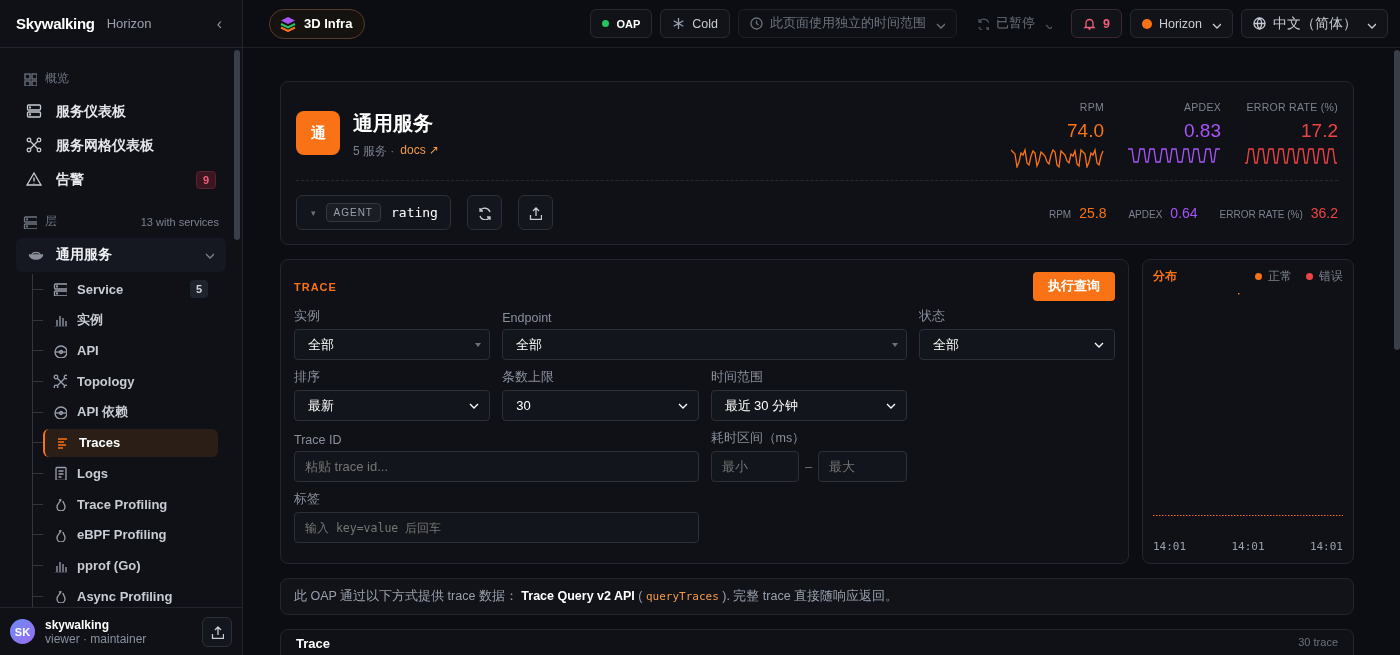 The image size is (1400, 655). What do you see at coordinates (130, 320) in the screenshot?
I see `nav-item: 实例` at bounding box center [130, 320].